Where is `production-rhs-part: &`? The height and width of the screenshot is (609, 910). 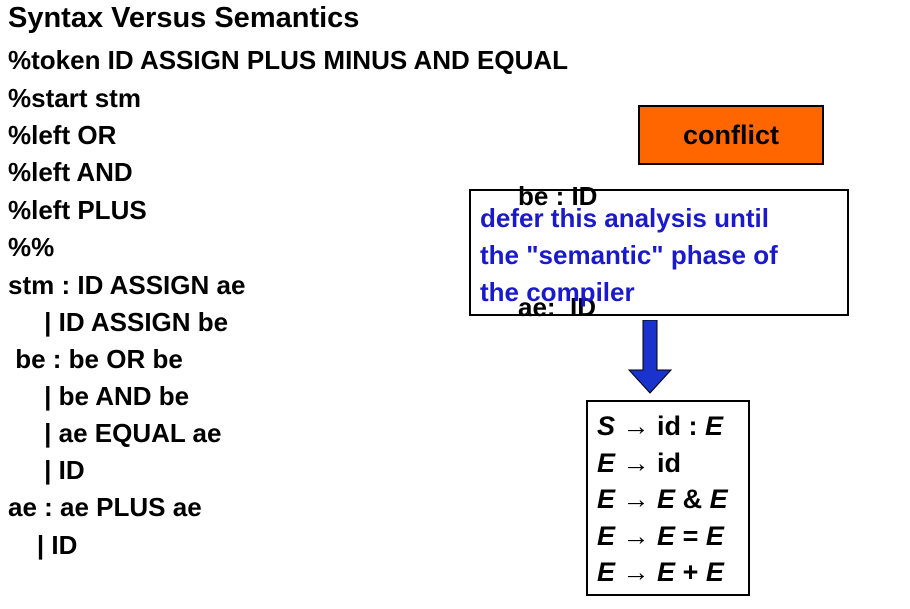 production-rhs-part: & is located at coordinates (692, 499).